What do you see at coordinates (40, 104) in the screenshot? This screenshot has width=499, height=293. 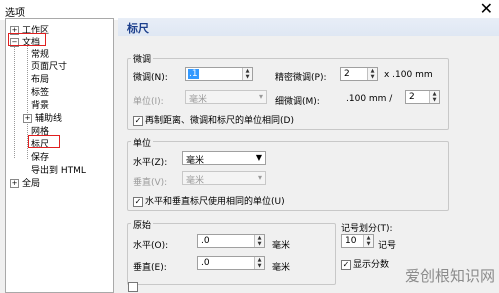 I see `tree-item-background: 背景` at bounding box center [40, 104].